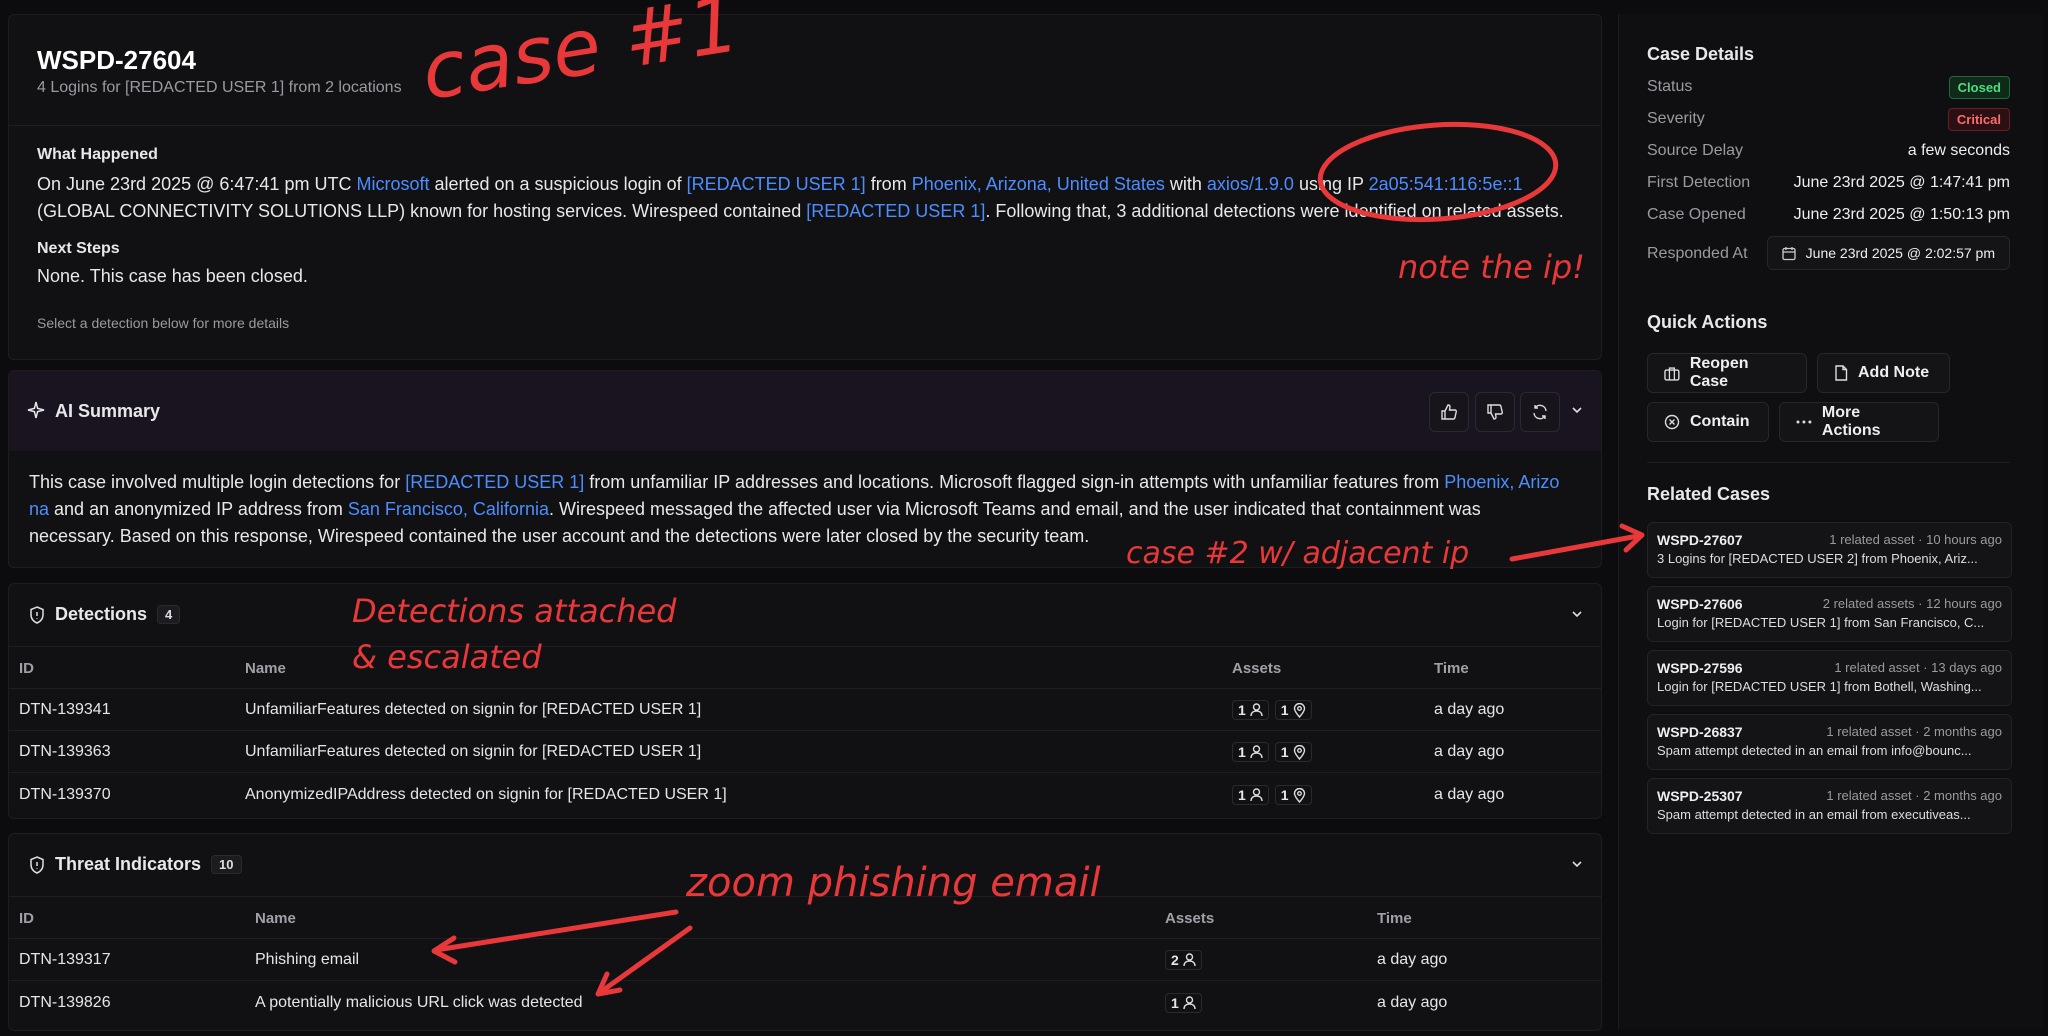 This screenshot has height=1036, width=2048. What do you see at coordinates (646, 959) in the screenshot?
I see `arrow-to-url-click` at bounding box center [646, 959].